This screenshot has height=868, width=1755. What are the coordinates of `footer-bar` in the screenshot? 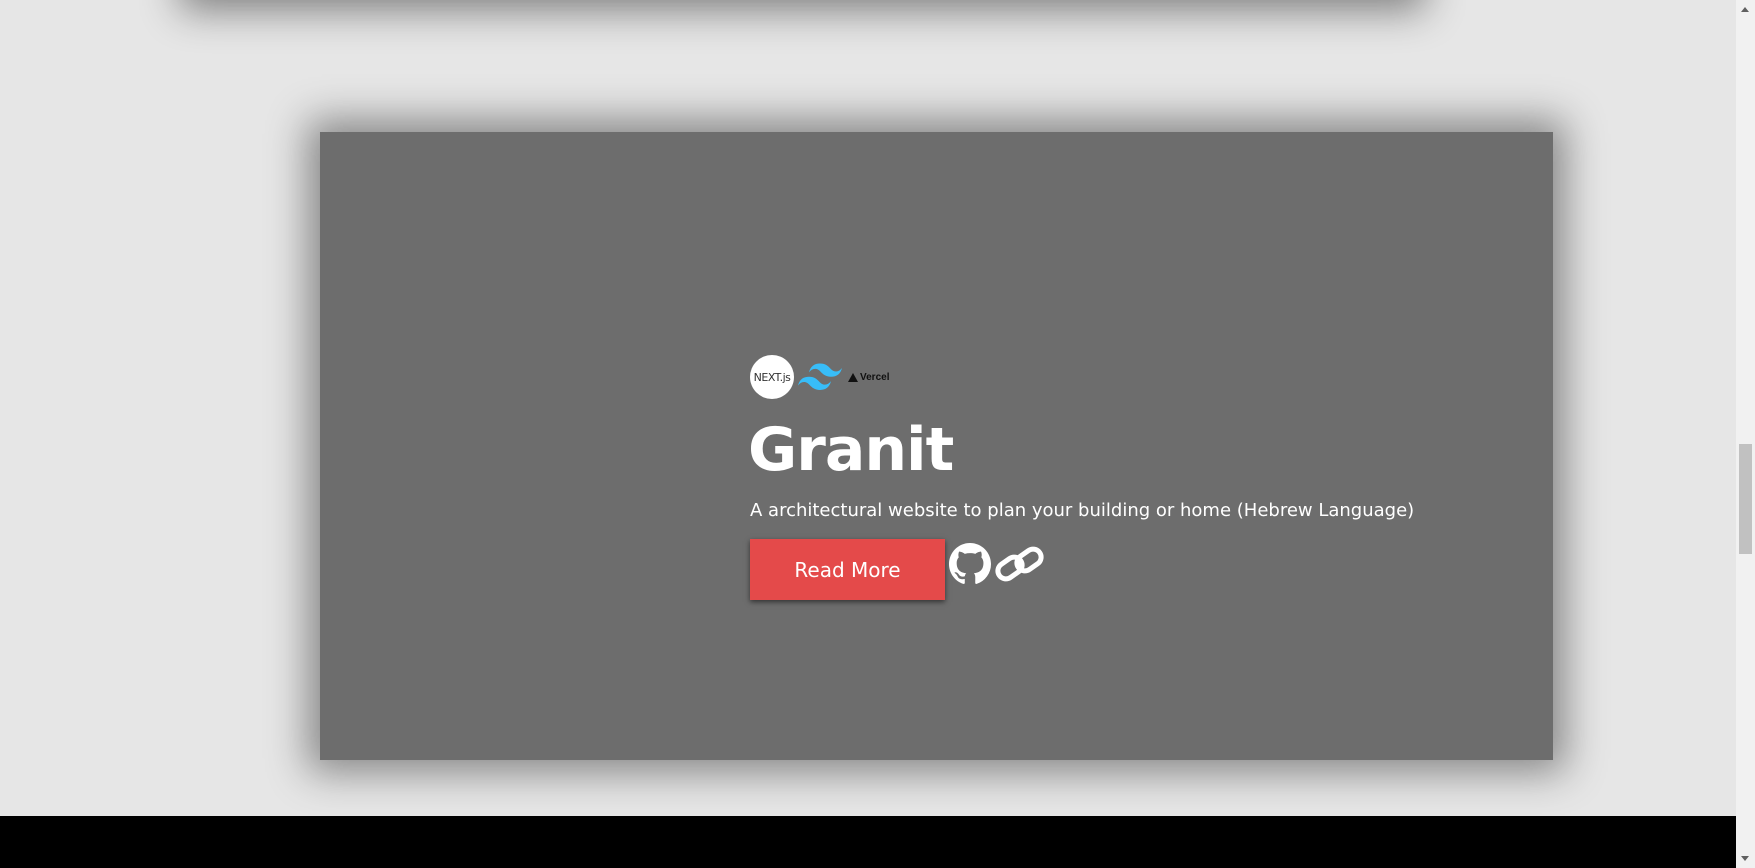 It's located at (868, 842).